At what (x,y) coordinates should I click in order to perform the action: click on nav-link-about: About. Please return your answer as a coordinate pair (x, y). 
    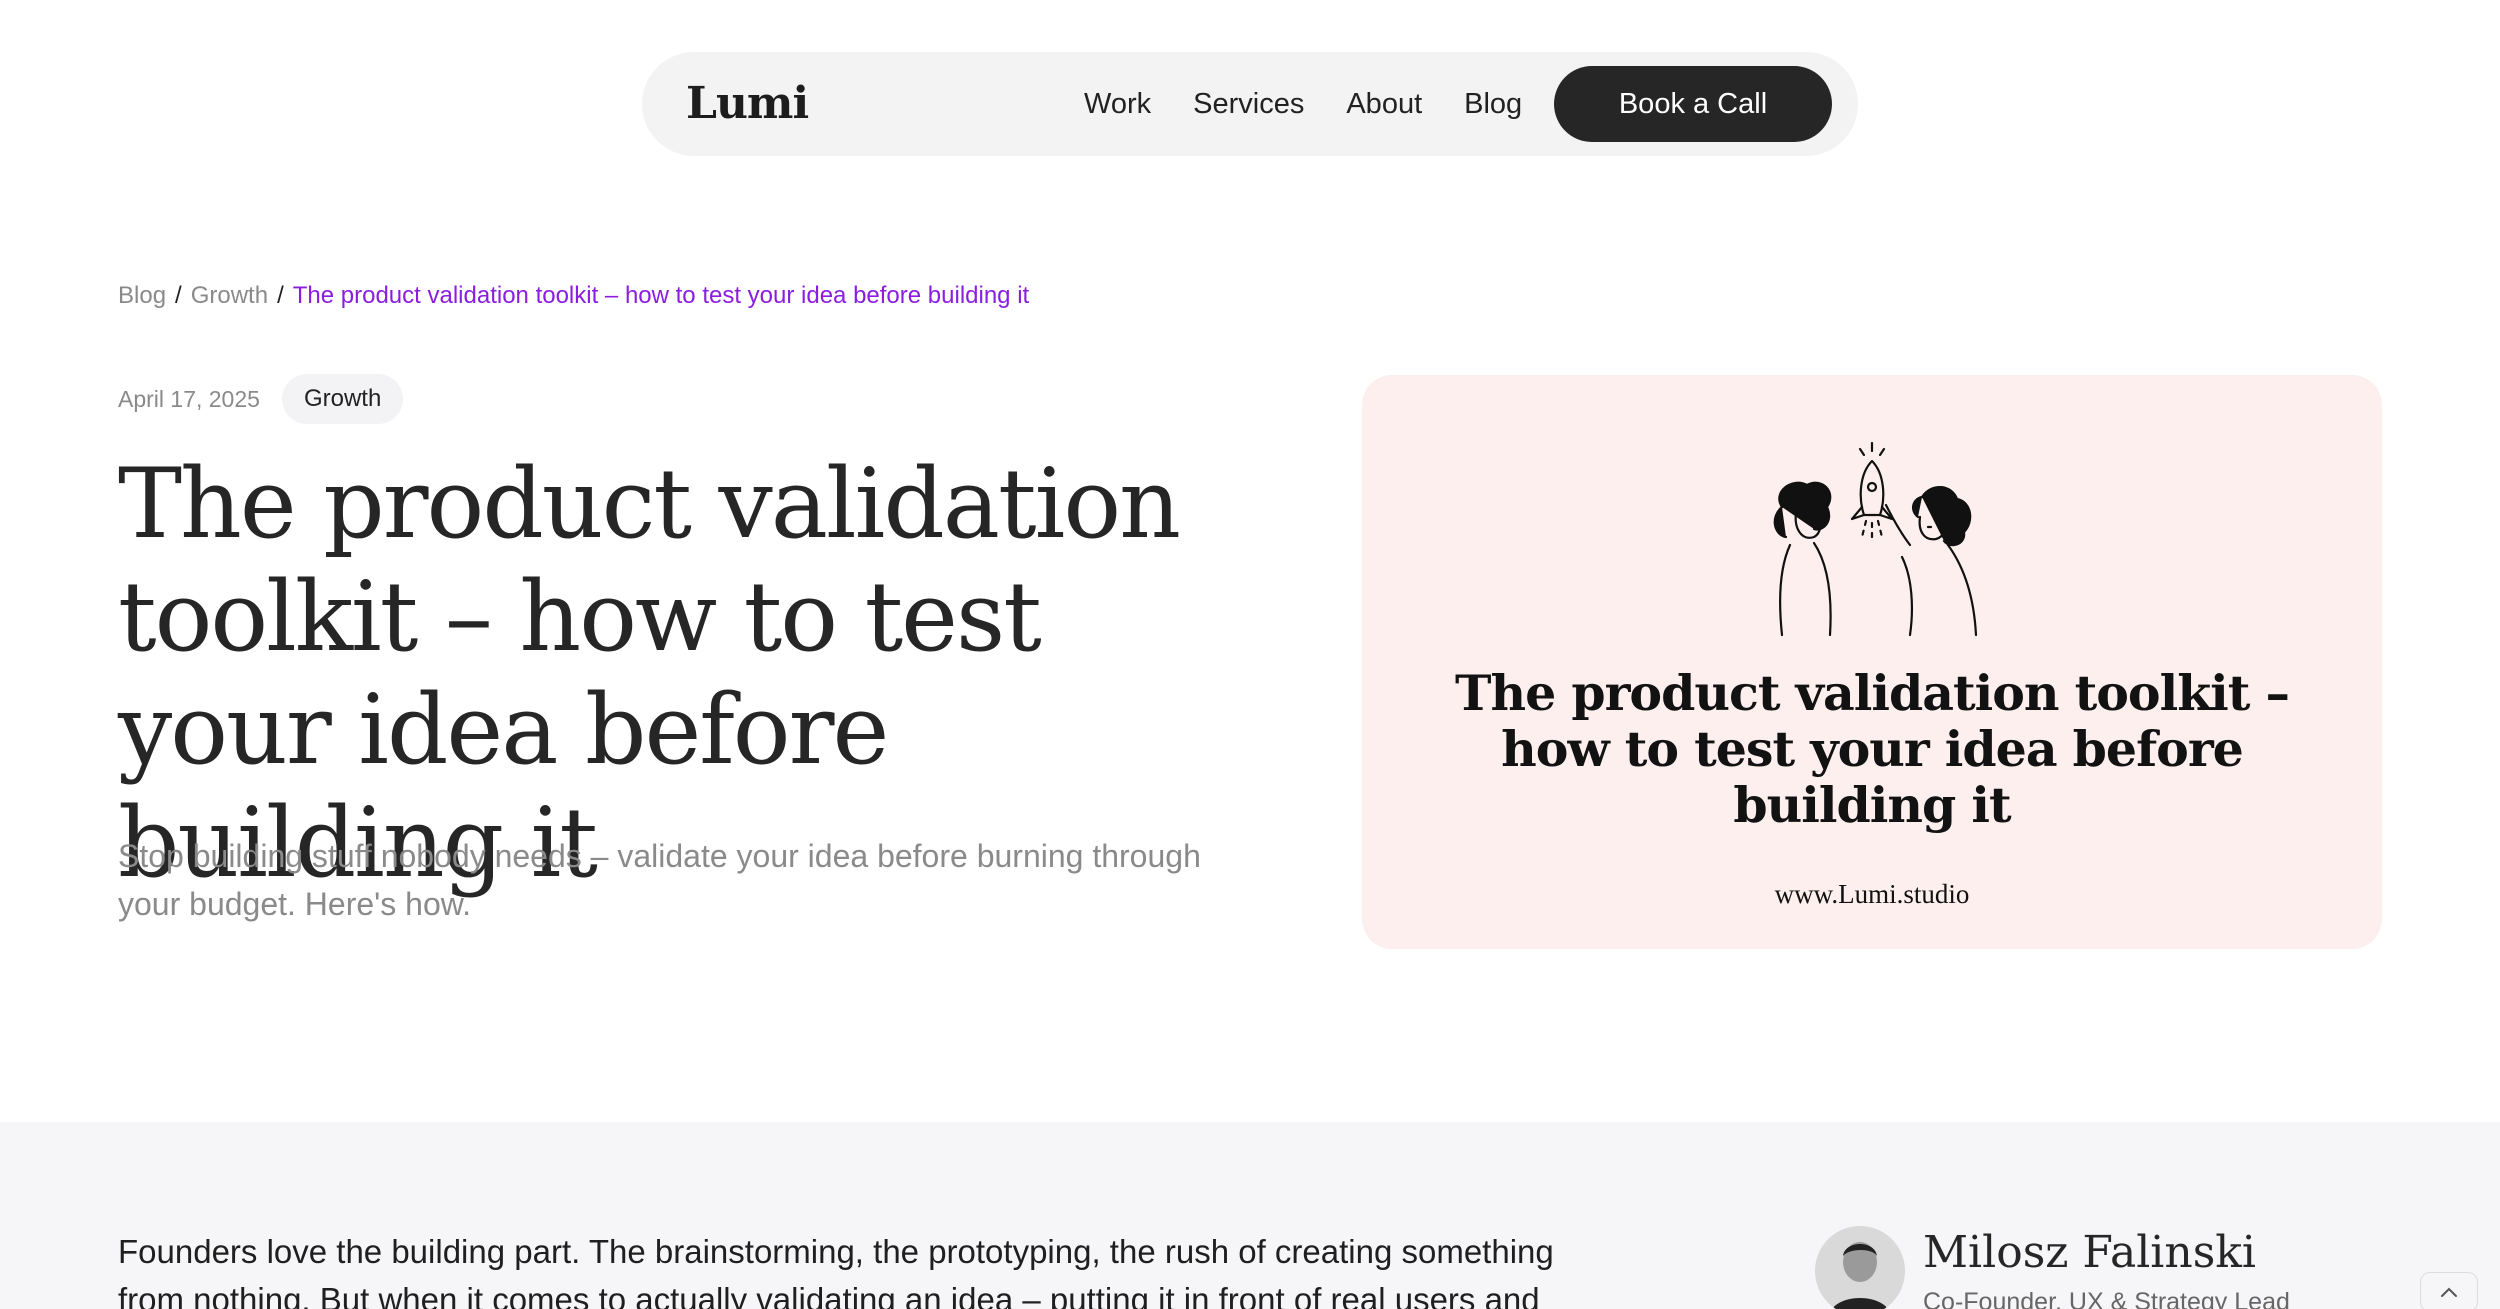
    Looking at the image, I should click on (1384, 104).